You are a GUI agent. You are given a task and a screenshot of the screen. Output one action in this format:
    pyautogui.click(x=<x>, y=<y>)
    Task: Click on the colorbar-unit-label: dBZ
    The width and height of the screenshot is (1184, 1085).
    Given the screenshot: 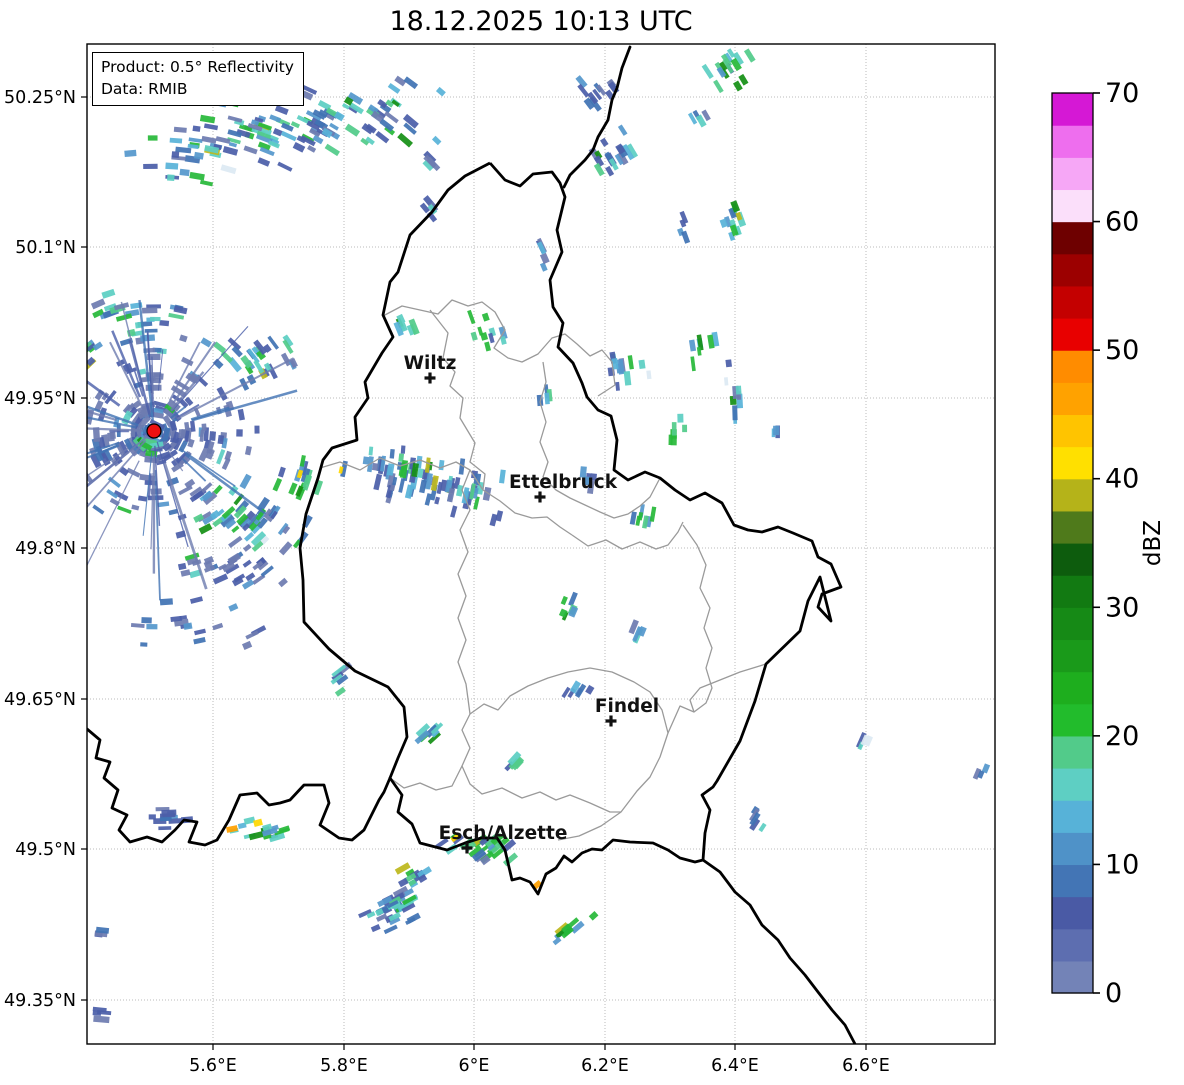 What is the action you would take?
    pyautogui.click(x=1153, y=543)
    